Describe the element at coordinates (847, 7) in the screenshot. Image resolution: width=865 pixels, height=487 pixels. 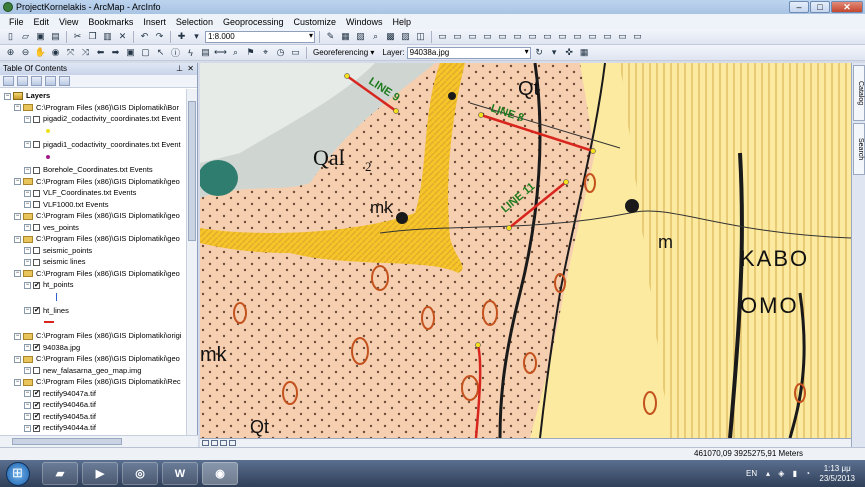
I see `close-button: ✕` at that location.